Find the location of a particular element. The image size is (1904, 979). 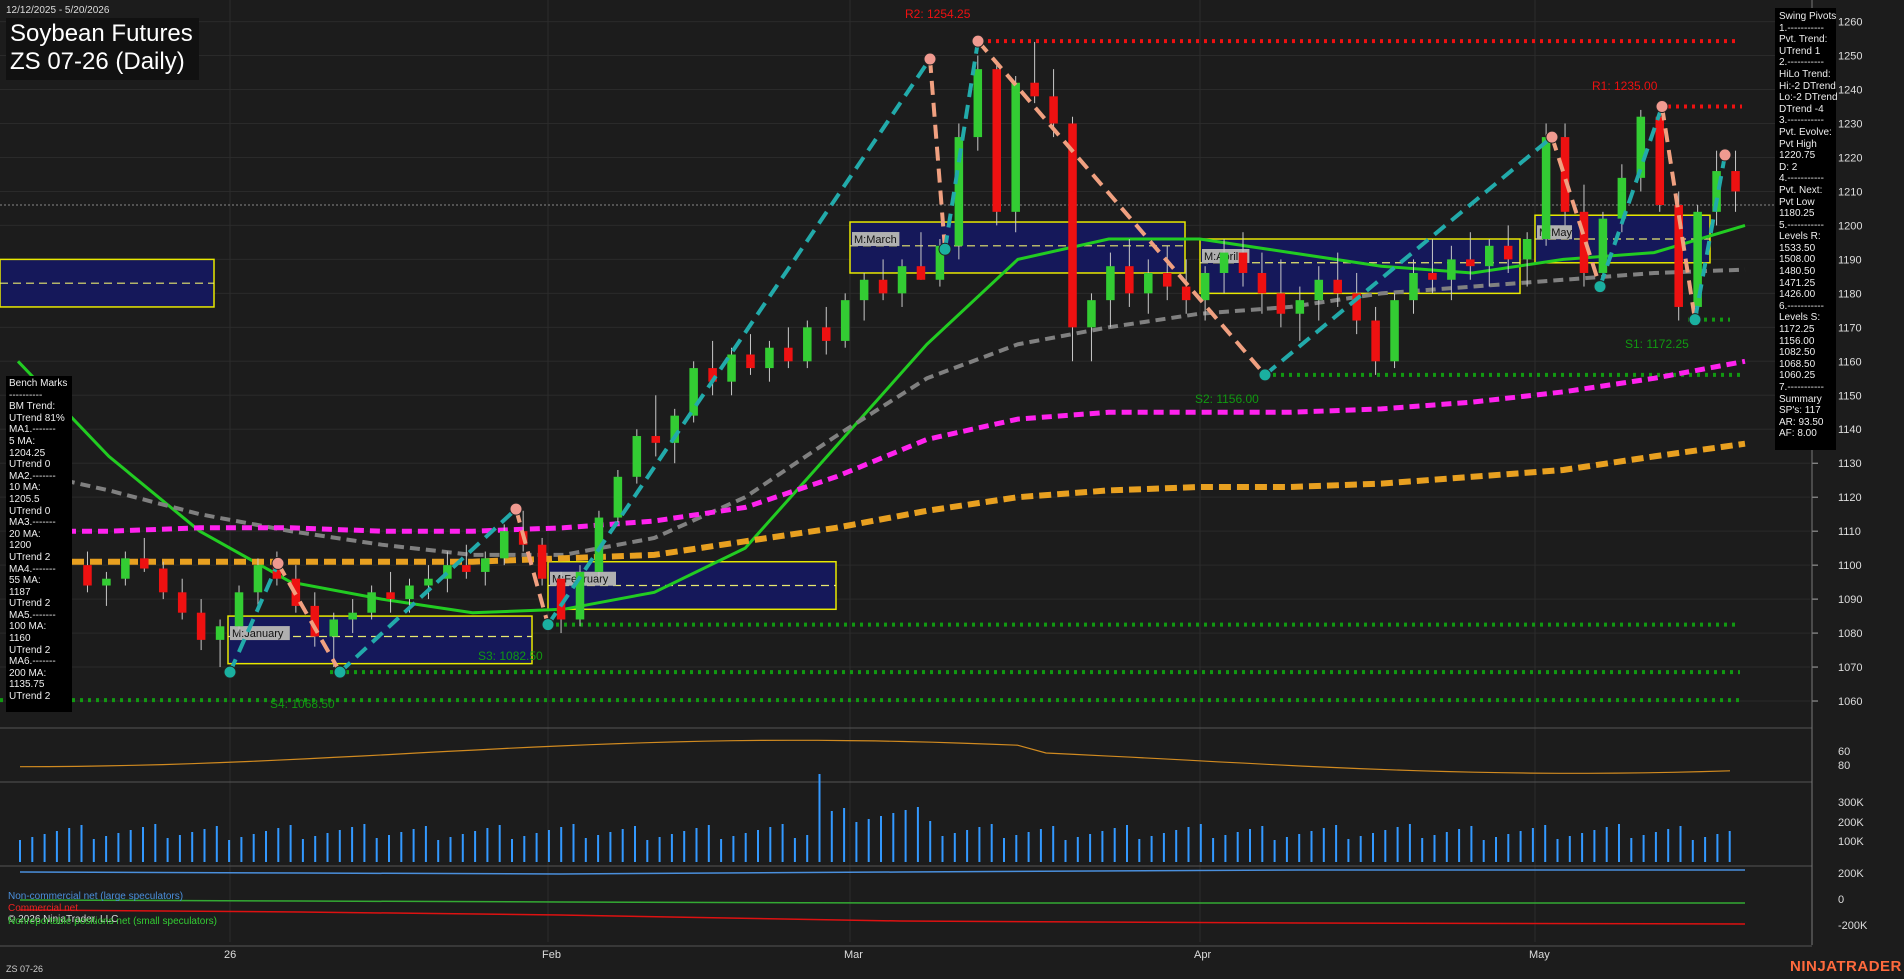

swing_pivots-line: Pvt Low is located at coordinates (1797, 202).